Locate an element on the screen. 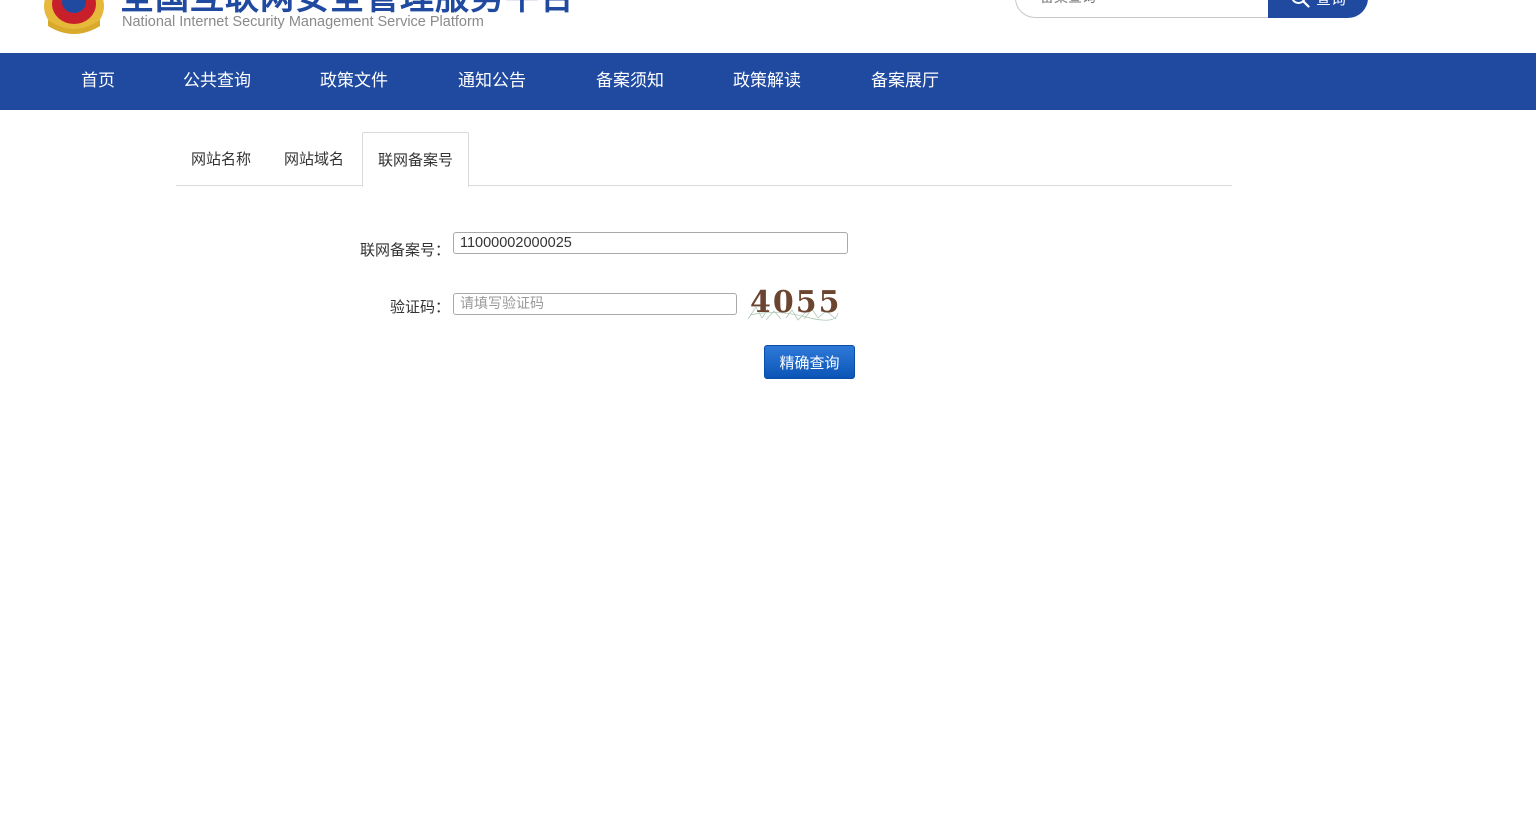 This screenshot has width=1536, height=824. search-button-label: 查询 is located at coordinates (1331, 4).